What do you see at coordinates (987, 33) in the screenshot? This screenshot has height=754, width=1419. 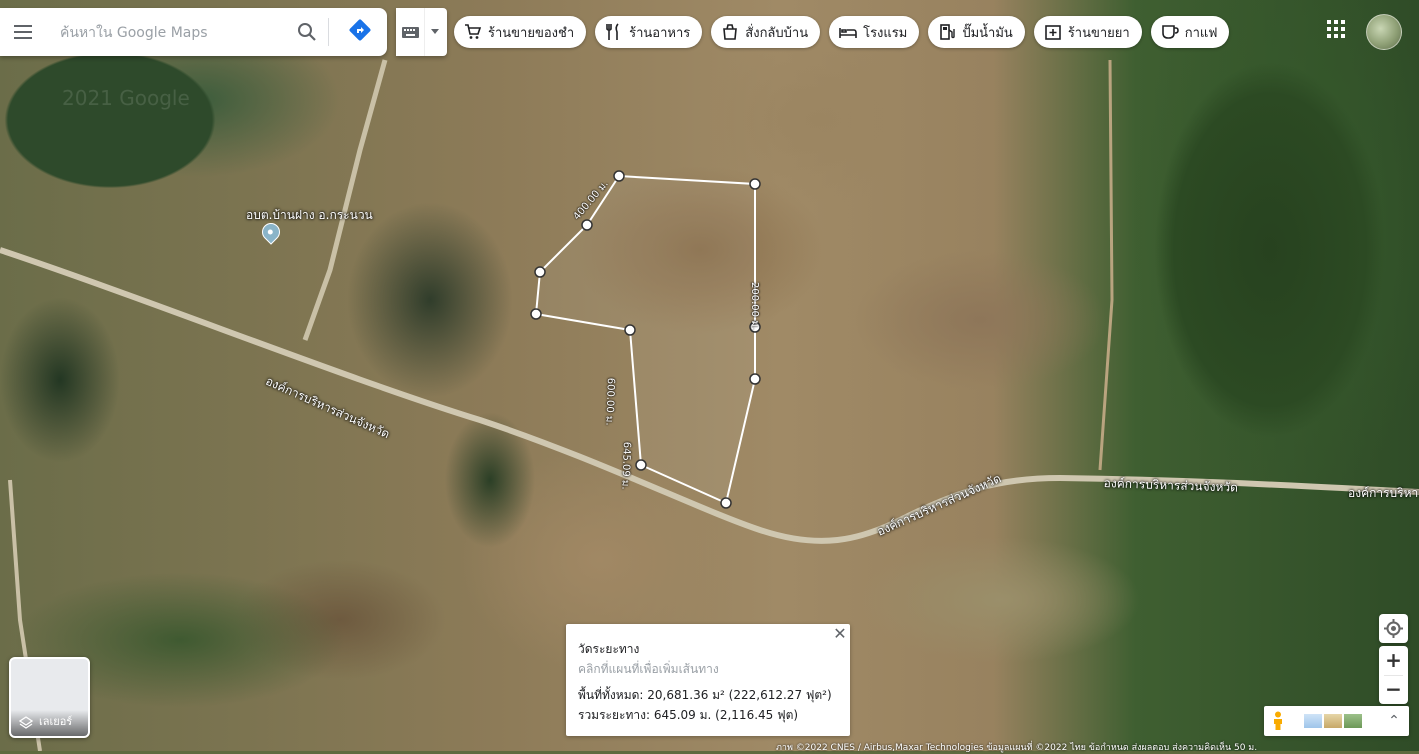 I see `chip-label: ปั๊มน้ำมัน` at bounding box center [987, 33].